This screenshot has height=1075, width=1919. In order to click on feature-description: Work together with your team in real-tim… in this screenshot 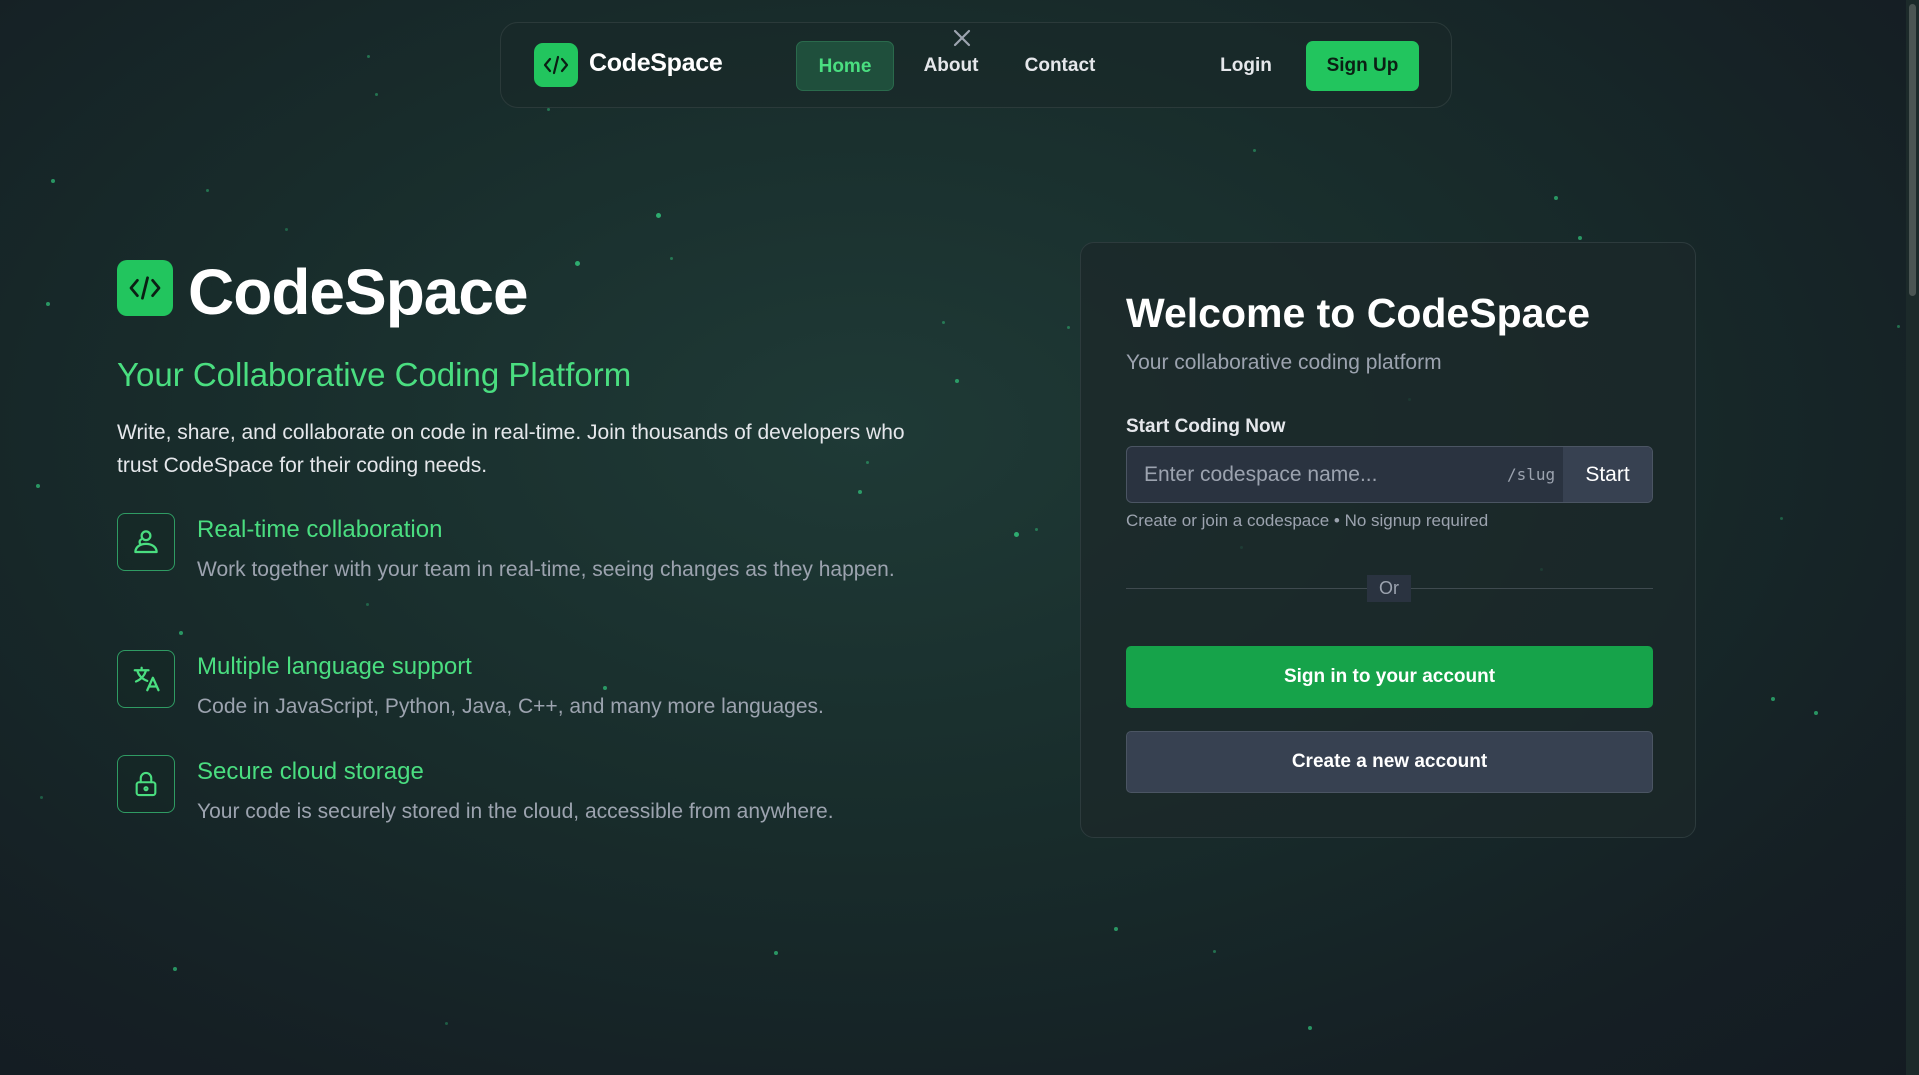, I will do `click(546, 569)`.